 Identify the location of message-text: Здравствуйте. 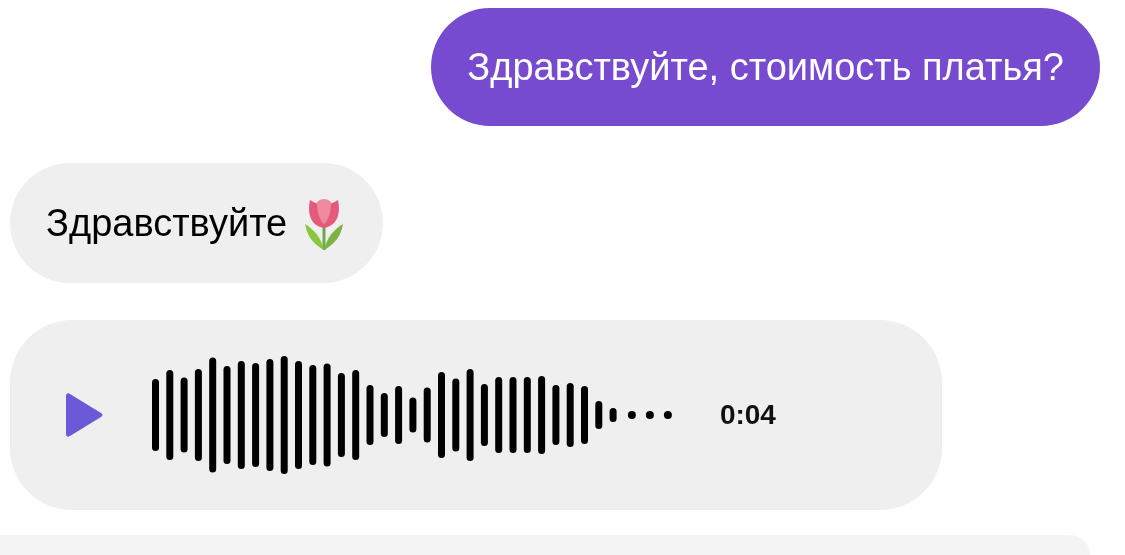
(167, 223).